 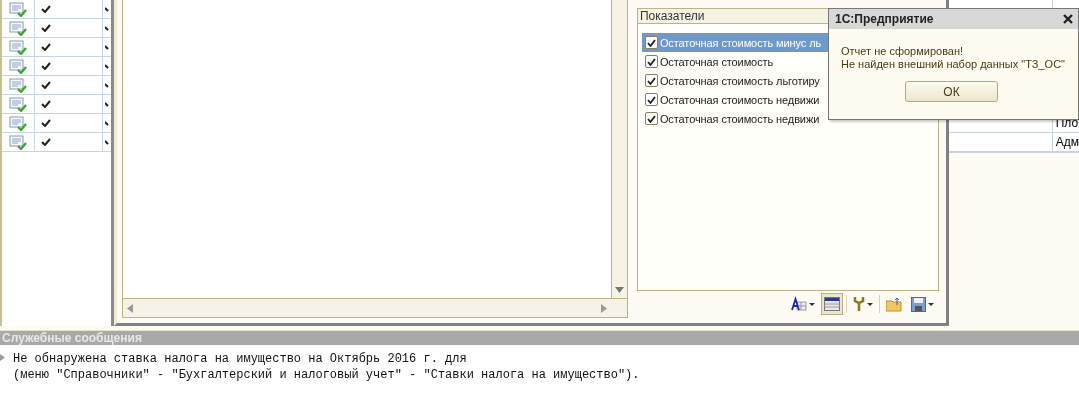 What do you see at coordinates (951, 91) in the screenshot?
I see `ok-button: ОК` at bounding box center [951, 91].